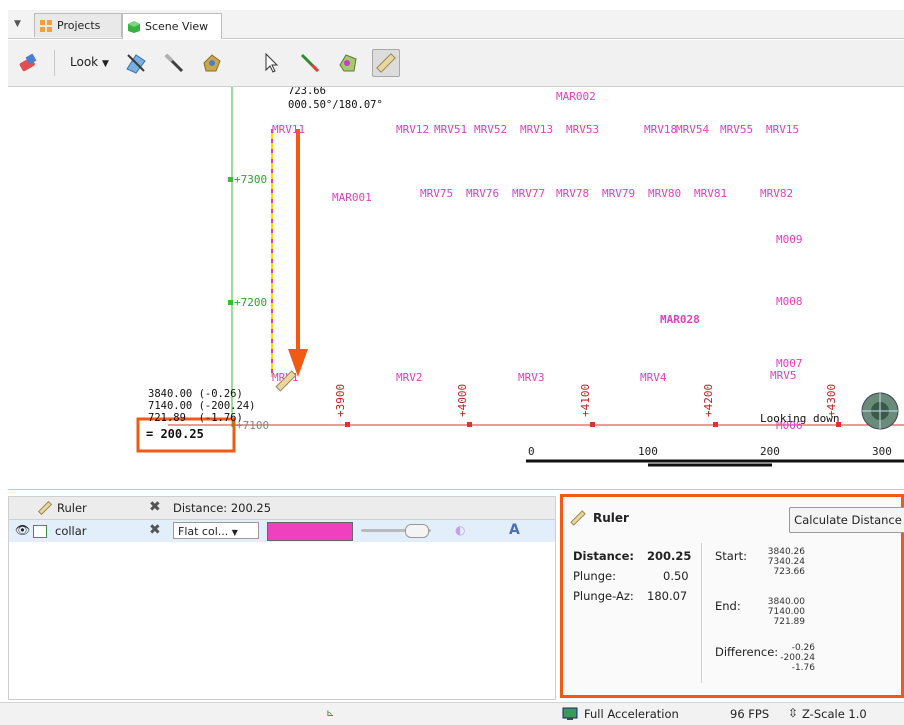  I want to click on toolbar: Look ▼, so click(456, 63).